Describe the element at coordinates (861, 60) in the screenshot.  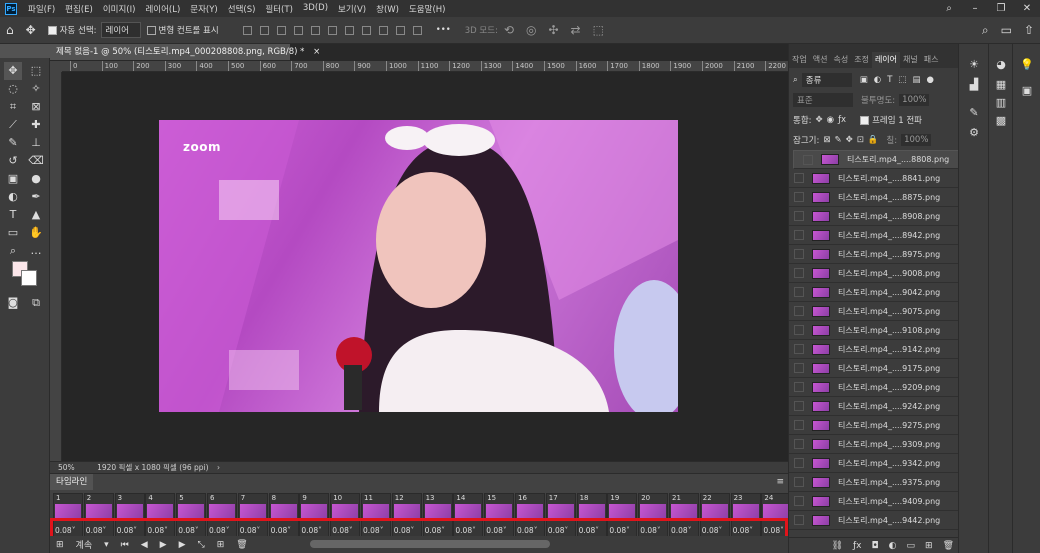
I see `panel-tab: 조정` at that location.